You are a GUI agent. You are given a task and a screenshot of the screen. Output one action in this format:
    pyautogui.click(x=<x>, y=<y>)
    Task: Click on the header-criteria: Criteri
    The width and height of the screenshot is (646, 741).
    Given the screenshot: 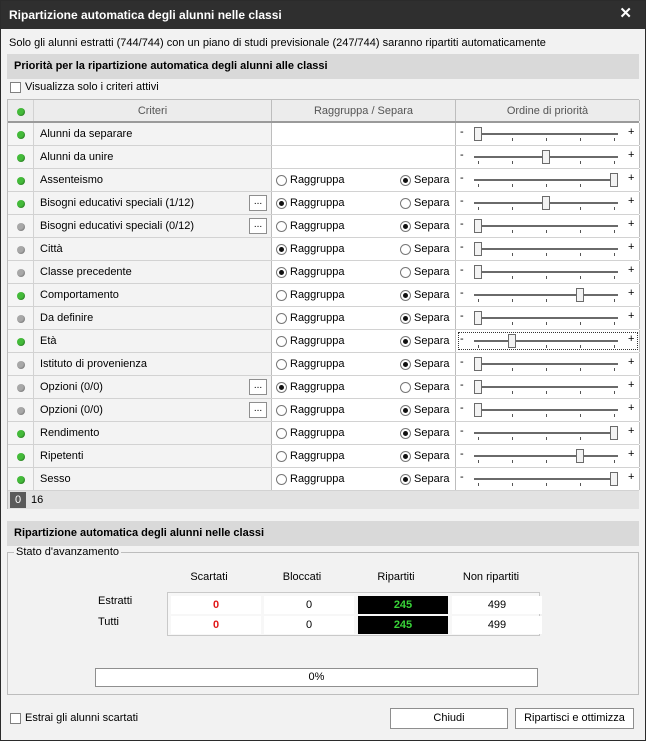 What is the action you would take?
    pyautogui.click(x=153, y=110)
    